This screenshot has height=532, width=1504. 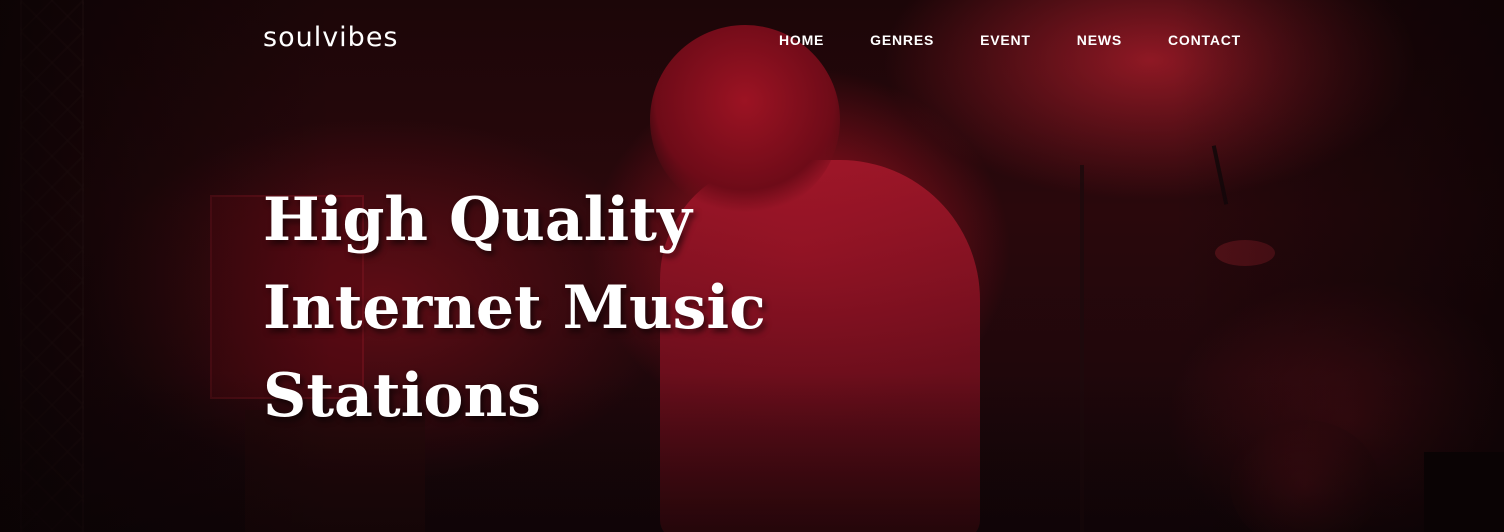 What do you see at coordinates (801, 40) in the screenshot?
I see `nav-home: HOME` at bounding box center [801, 40].